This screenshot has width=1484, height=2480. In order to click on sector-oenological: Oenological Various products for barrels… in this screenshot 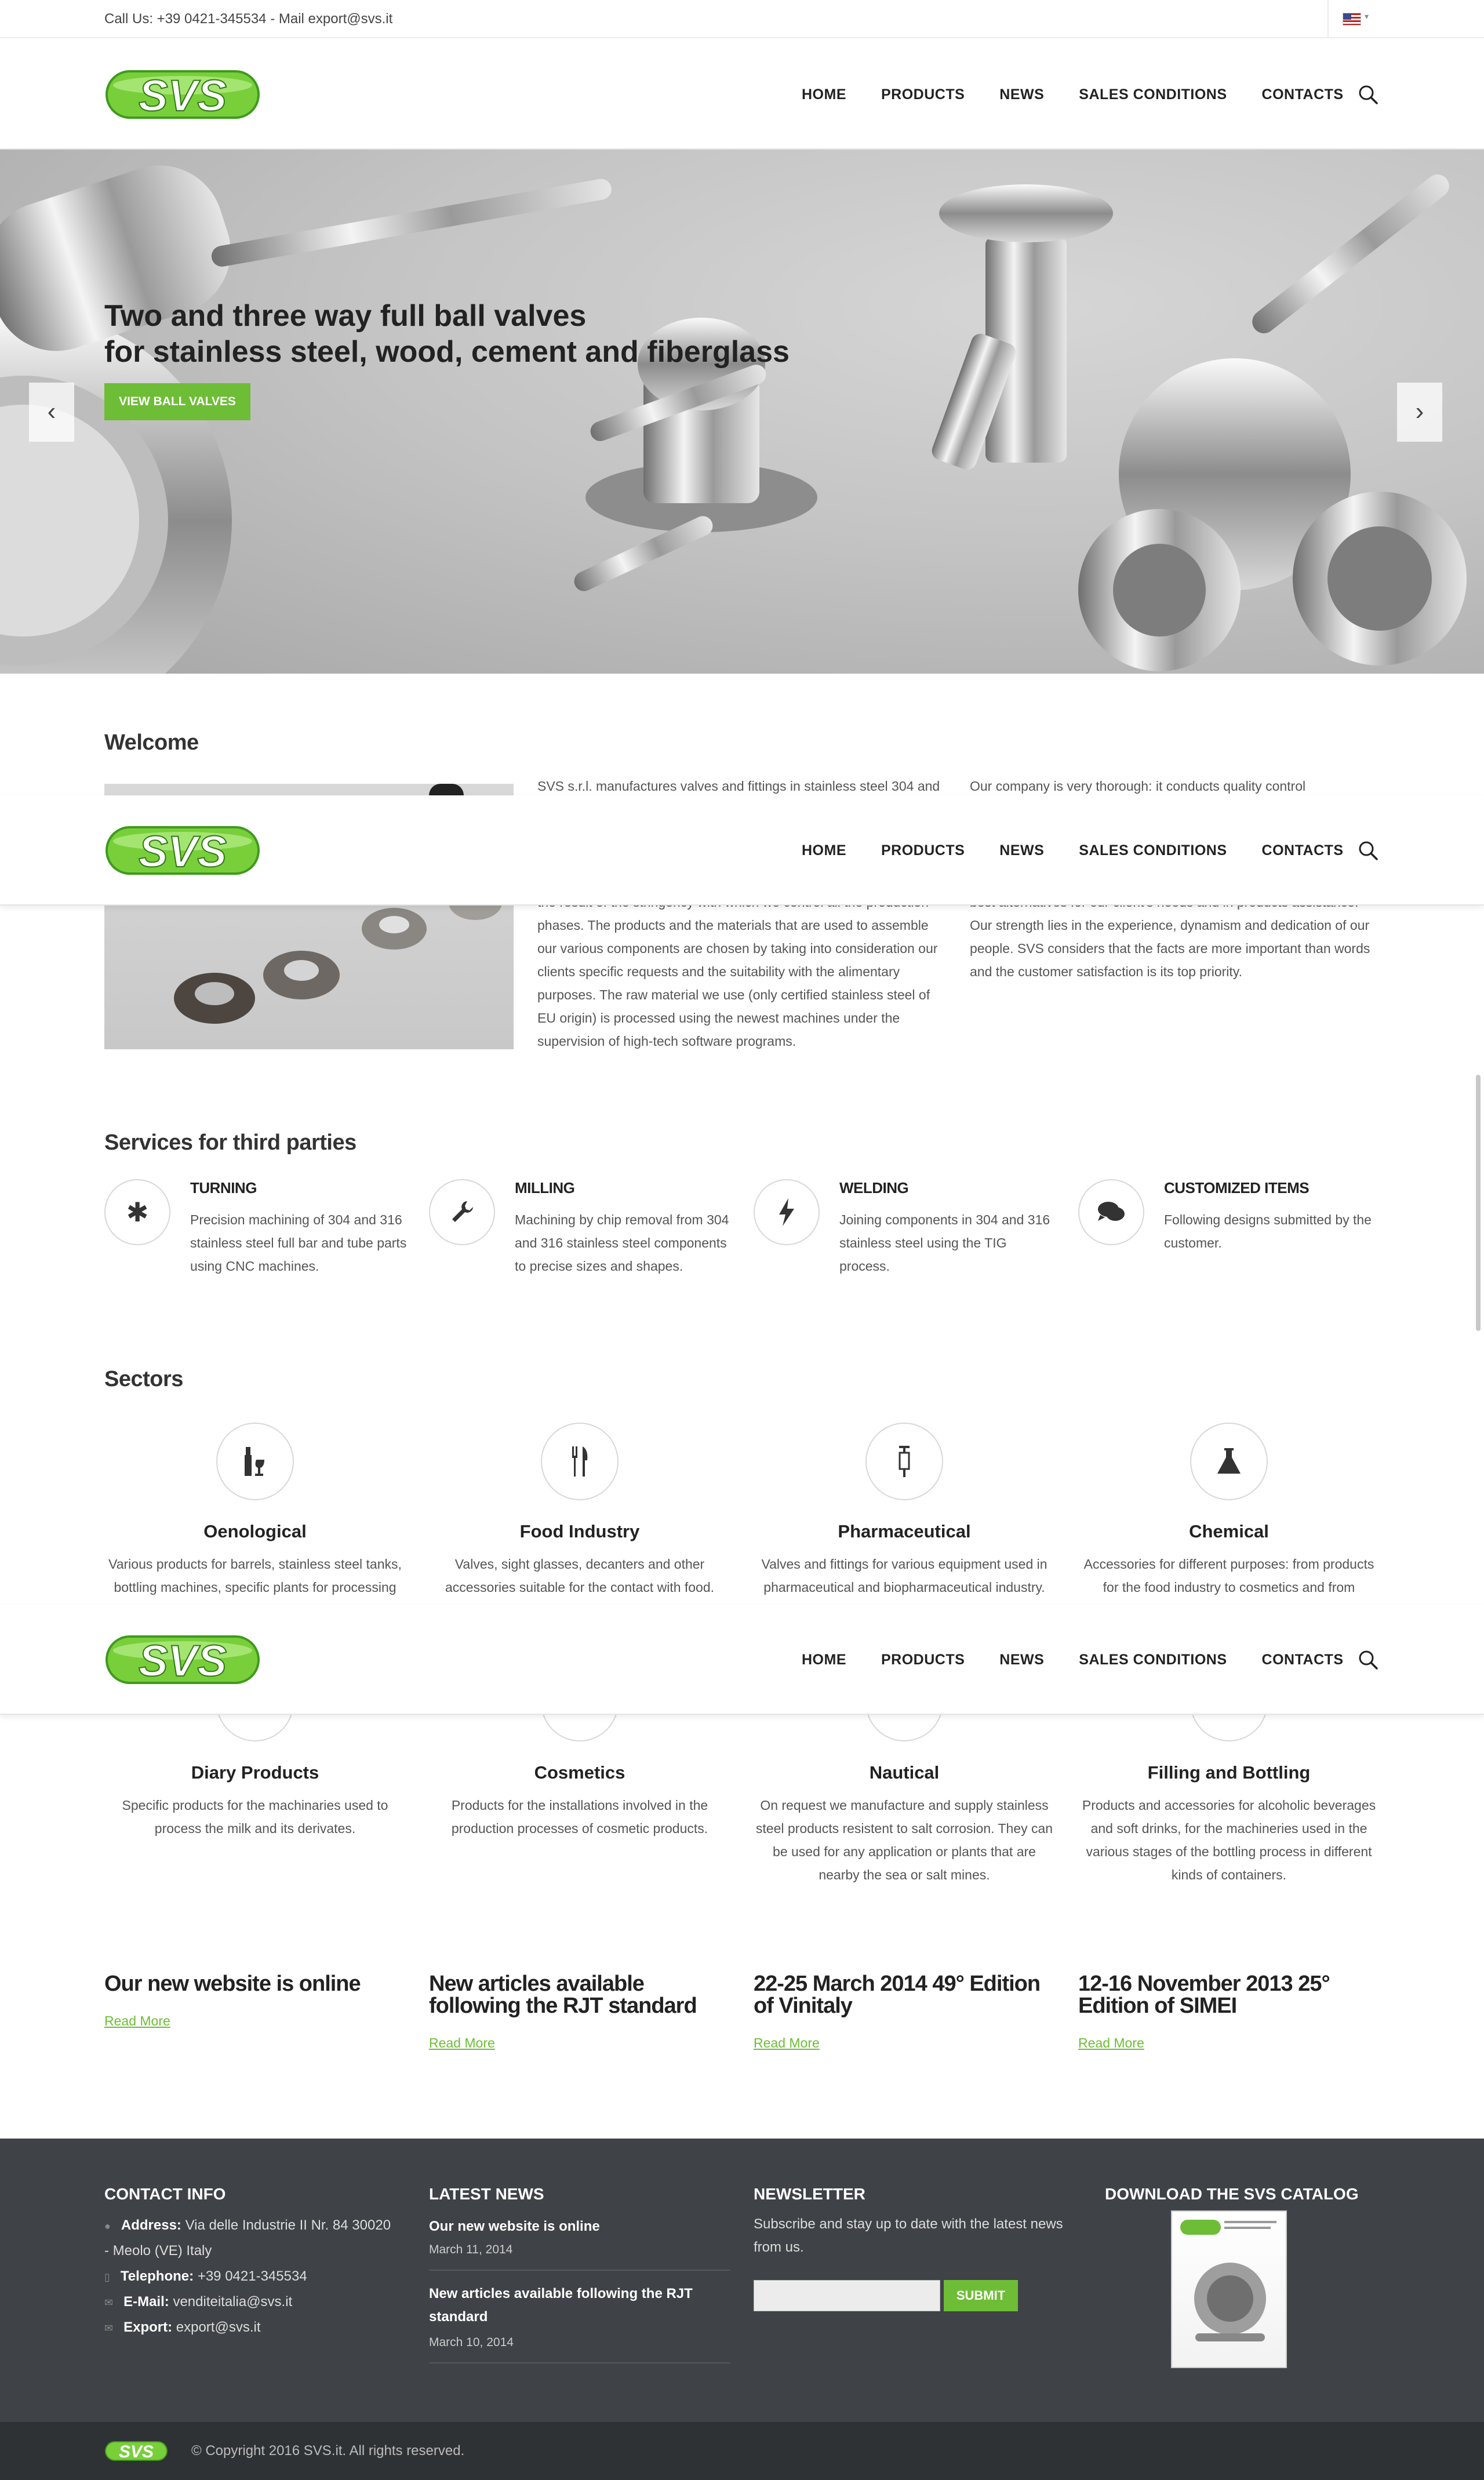, I will do `click(255, 1522)`.